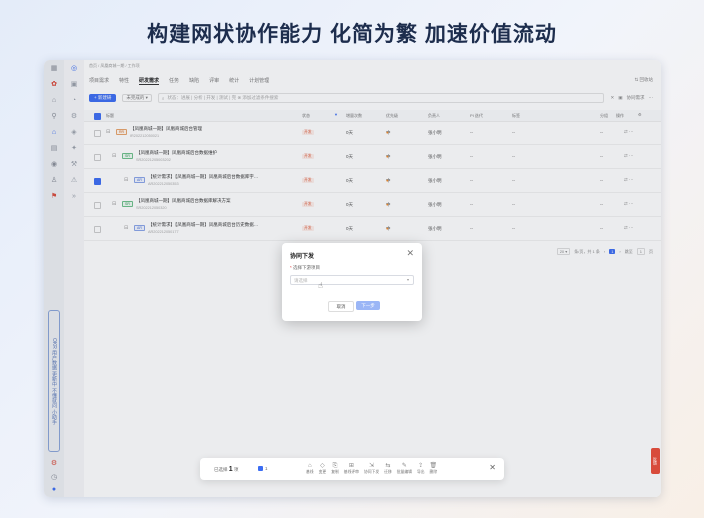 The image size is (704, 518). Describe the element at coordinates (404, 472) in the screenshot. I see `action-label: 批量编辑` at that location.